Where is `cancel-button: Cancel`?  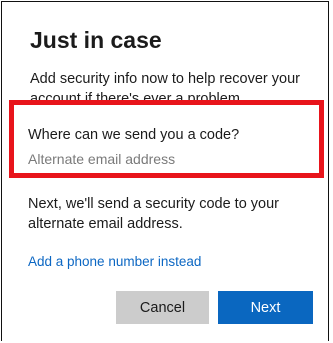 cancel-button: Cancel is located at coordinates (162, 307).